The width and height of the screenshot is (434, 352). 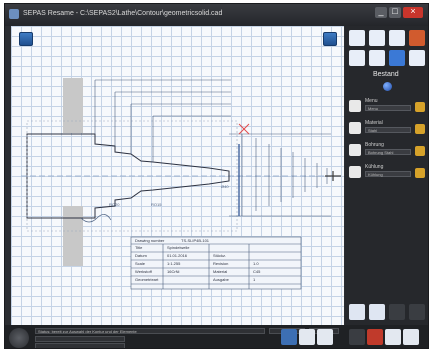 I want to click on stop-icon, so click(x=325, y=337).